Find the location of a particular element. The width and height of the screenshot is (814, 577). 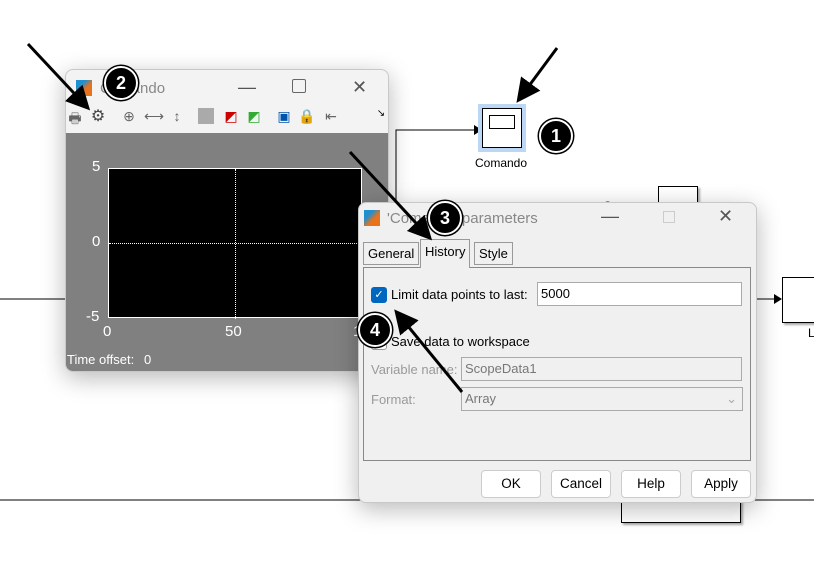

annotation-badge-3: 3 is located at coordinates (445, 218).